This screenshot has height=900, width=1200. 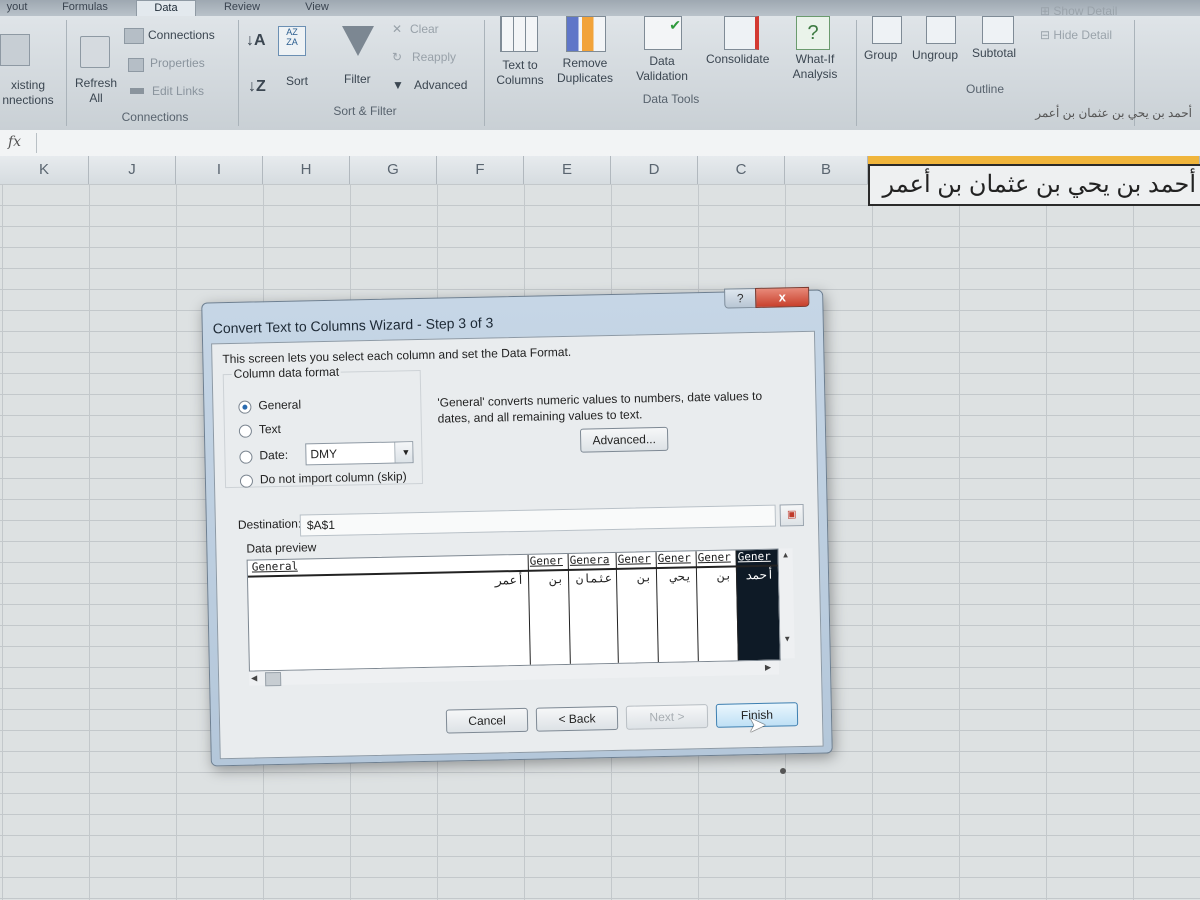 I want to click on what-if-analysis-button: What-If Analysis, so click(x=815, y=67).